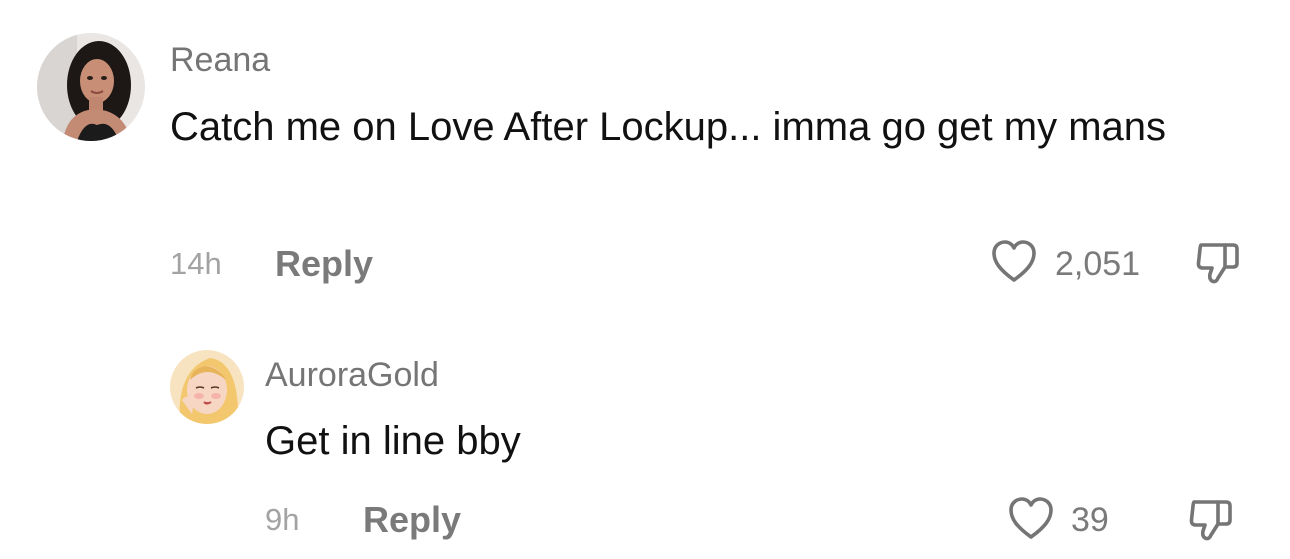 This screenshot has width=1290, height=559. What do you see at coordinates (196, 263) in the screenshot?
I see `comment-timestamp: 14h` at bounding box center [196, 263].